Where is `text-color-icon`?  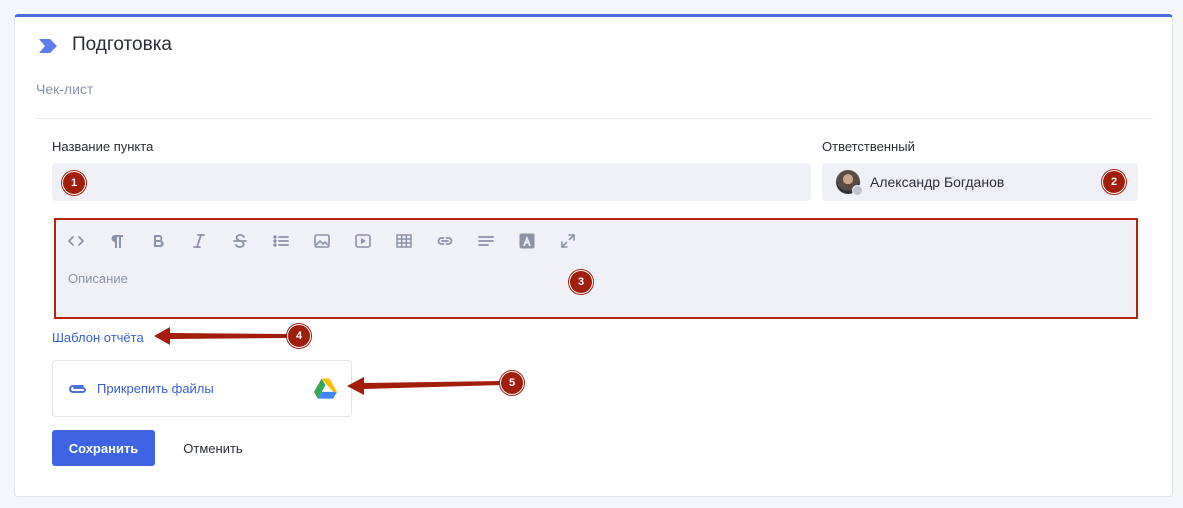 text-color-icon is located at coordinates (527, 241).